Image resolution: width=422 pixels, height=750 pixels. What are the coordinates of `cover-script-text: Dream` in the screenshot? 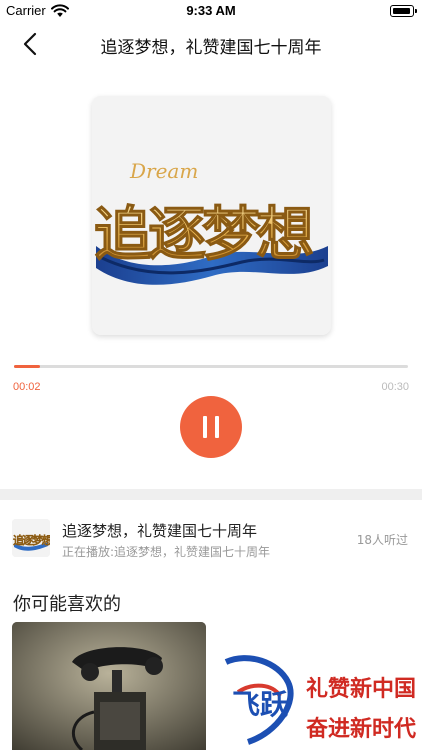 It's located at (163, 171).